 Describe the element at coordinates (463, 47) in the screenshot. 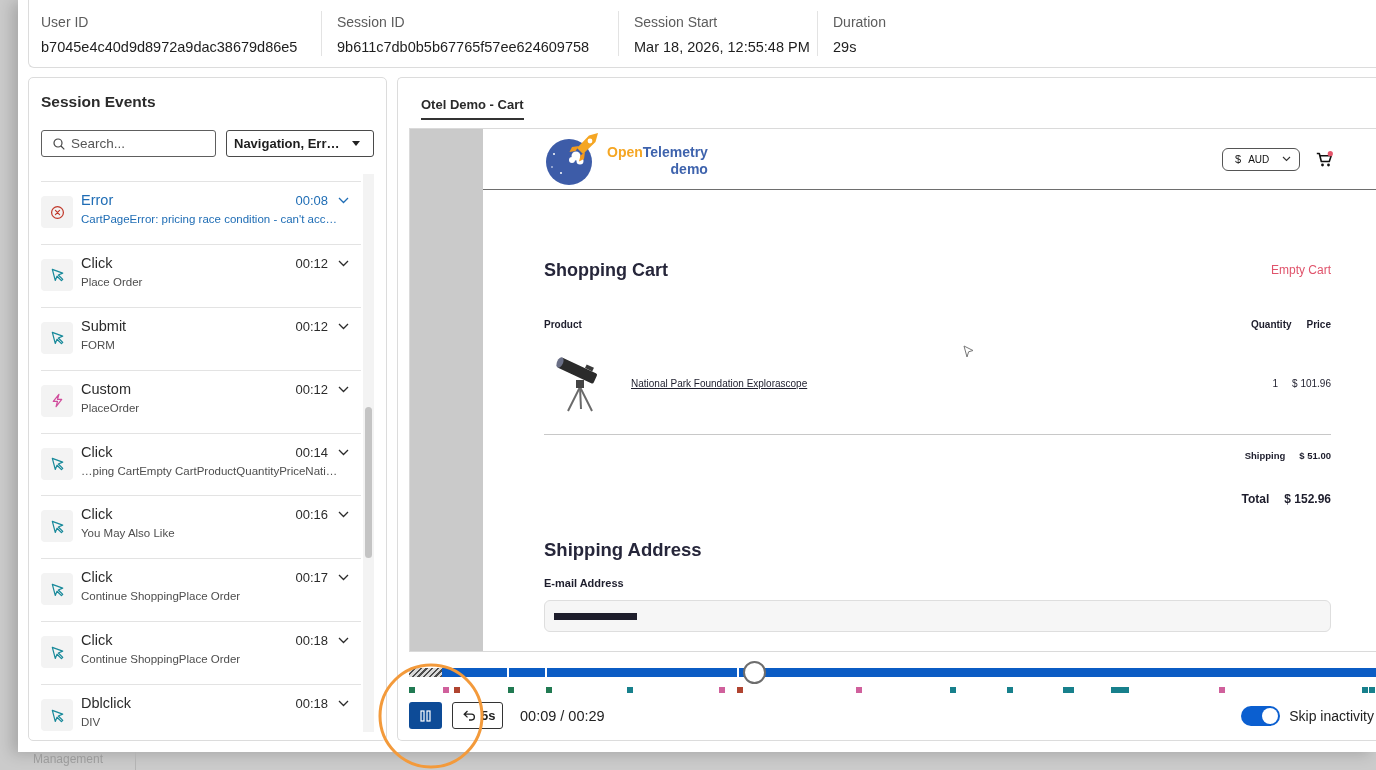

I see `field-value: 9b611c7db0b5b67765f57ee624609758` at that location.